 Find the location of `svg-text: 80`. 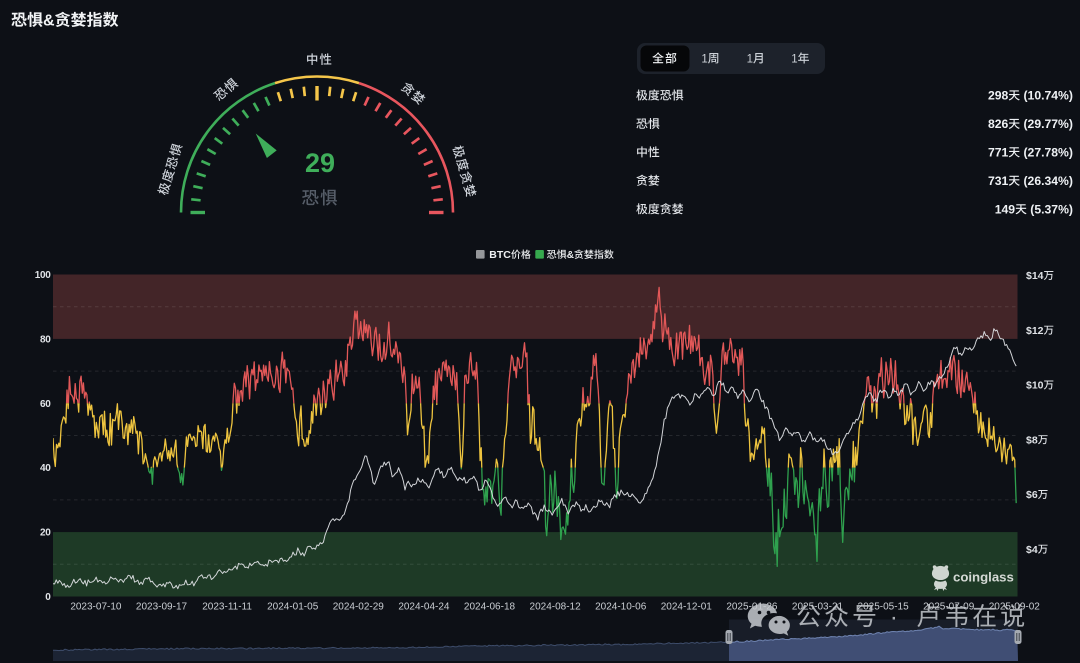

svg-text: 80 is located at coordinates (45, 339).